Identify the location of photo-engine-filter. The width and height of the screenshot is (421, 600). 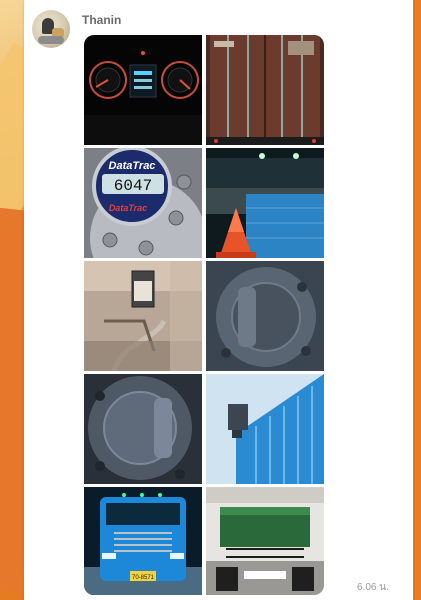
(143, 316).